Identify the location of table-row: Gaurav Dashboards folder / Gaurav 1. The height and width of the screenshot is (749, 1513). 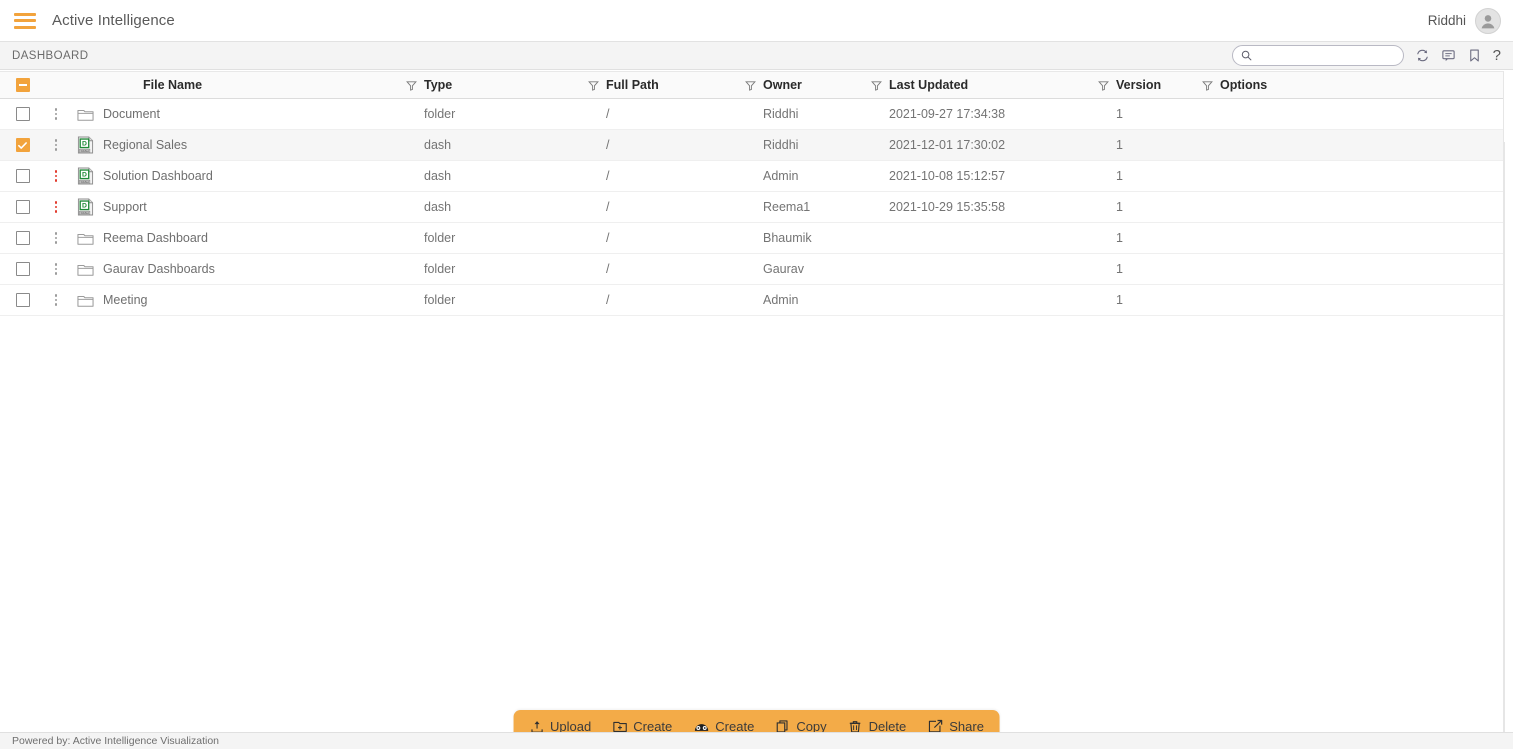
(751, 269).